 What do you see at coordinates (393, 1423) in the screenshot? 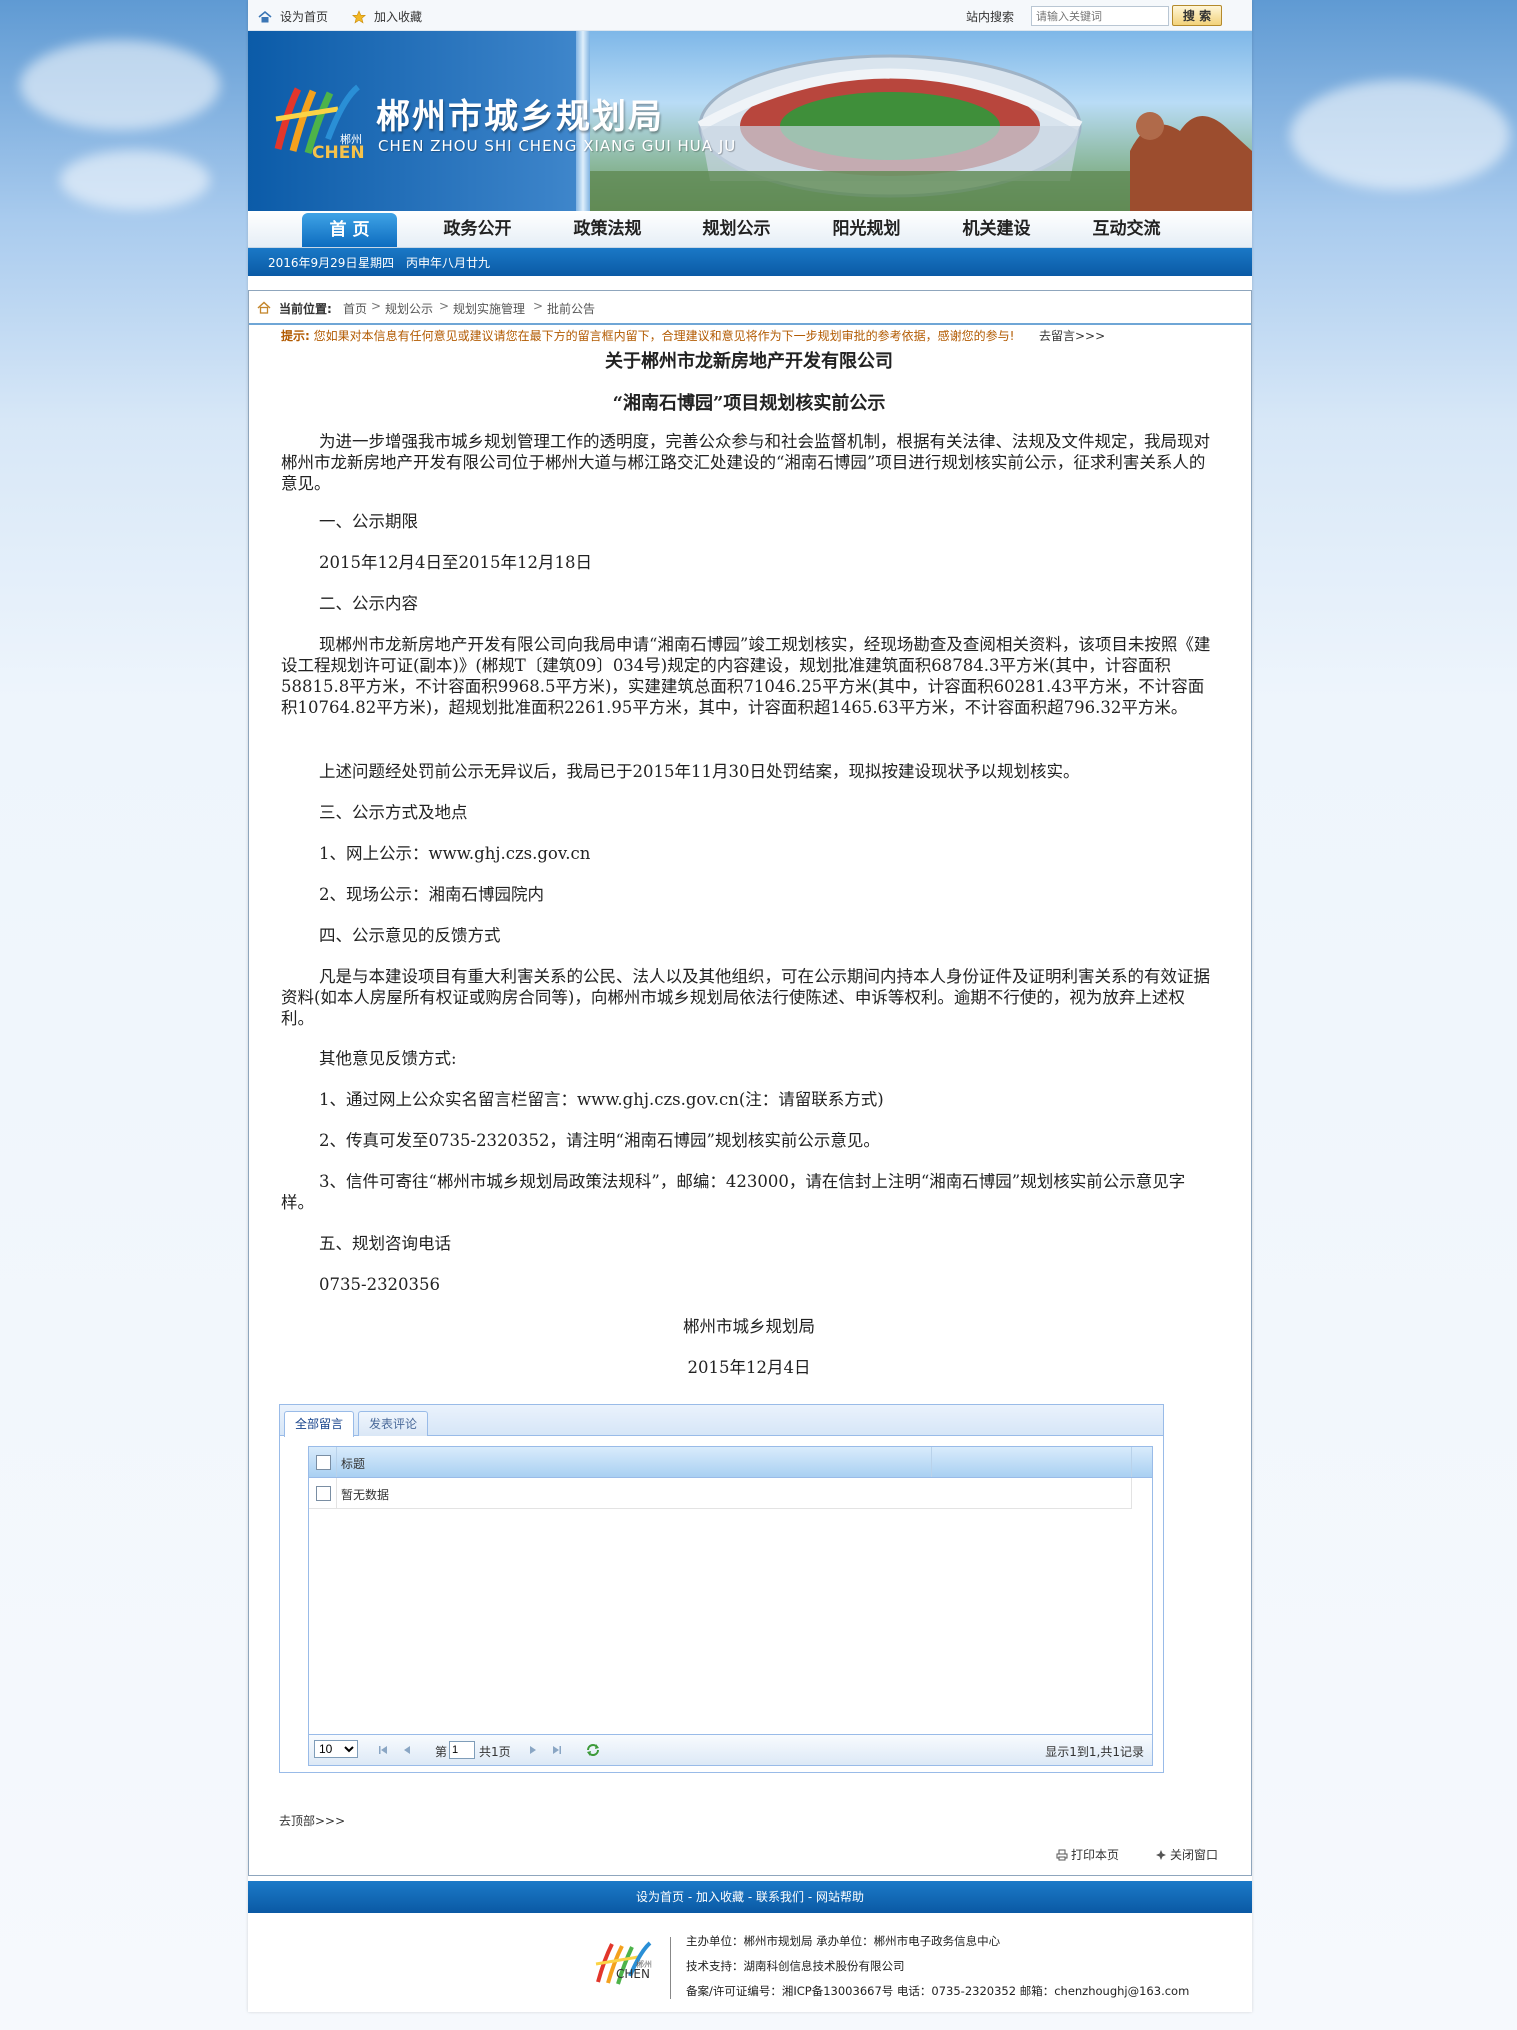
I see `tab-post-comment: 发表评论` at bounding box center [393, 1423].